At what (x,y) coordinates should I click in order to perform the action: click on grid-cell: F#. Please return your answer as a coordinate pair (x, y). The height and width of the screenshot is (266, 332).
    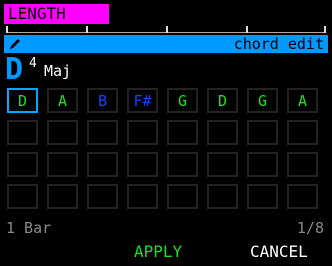
    Looking at the image, I should click on (142, 100).